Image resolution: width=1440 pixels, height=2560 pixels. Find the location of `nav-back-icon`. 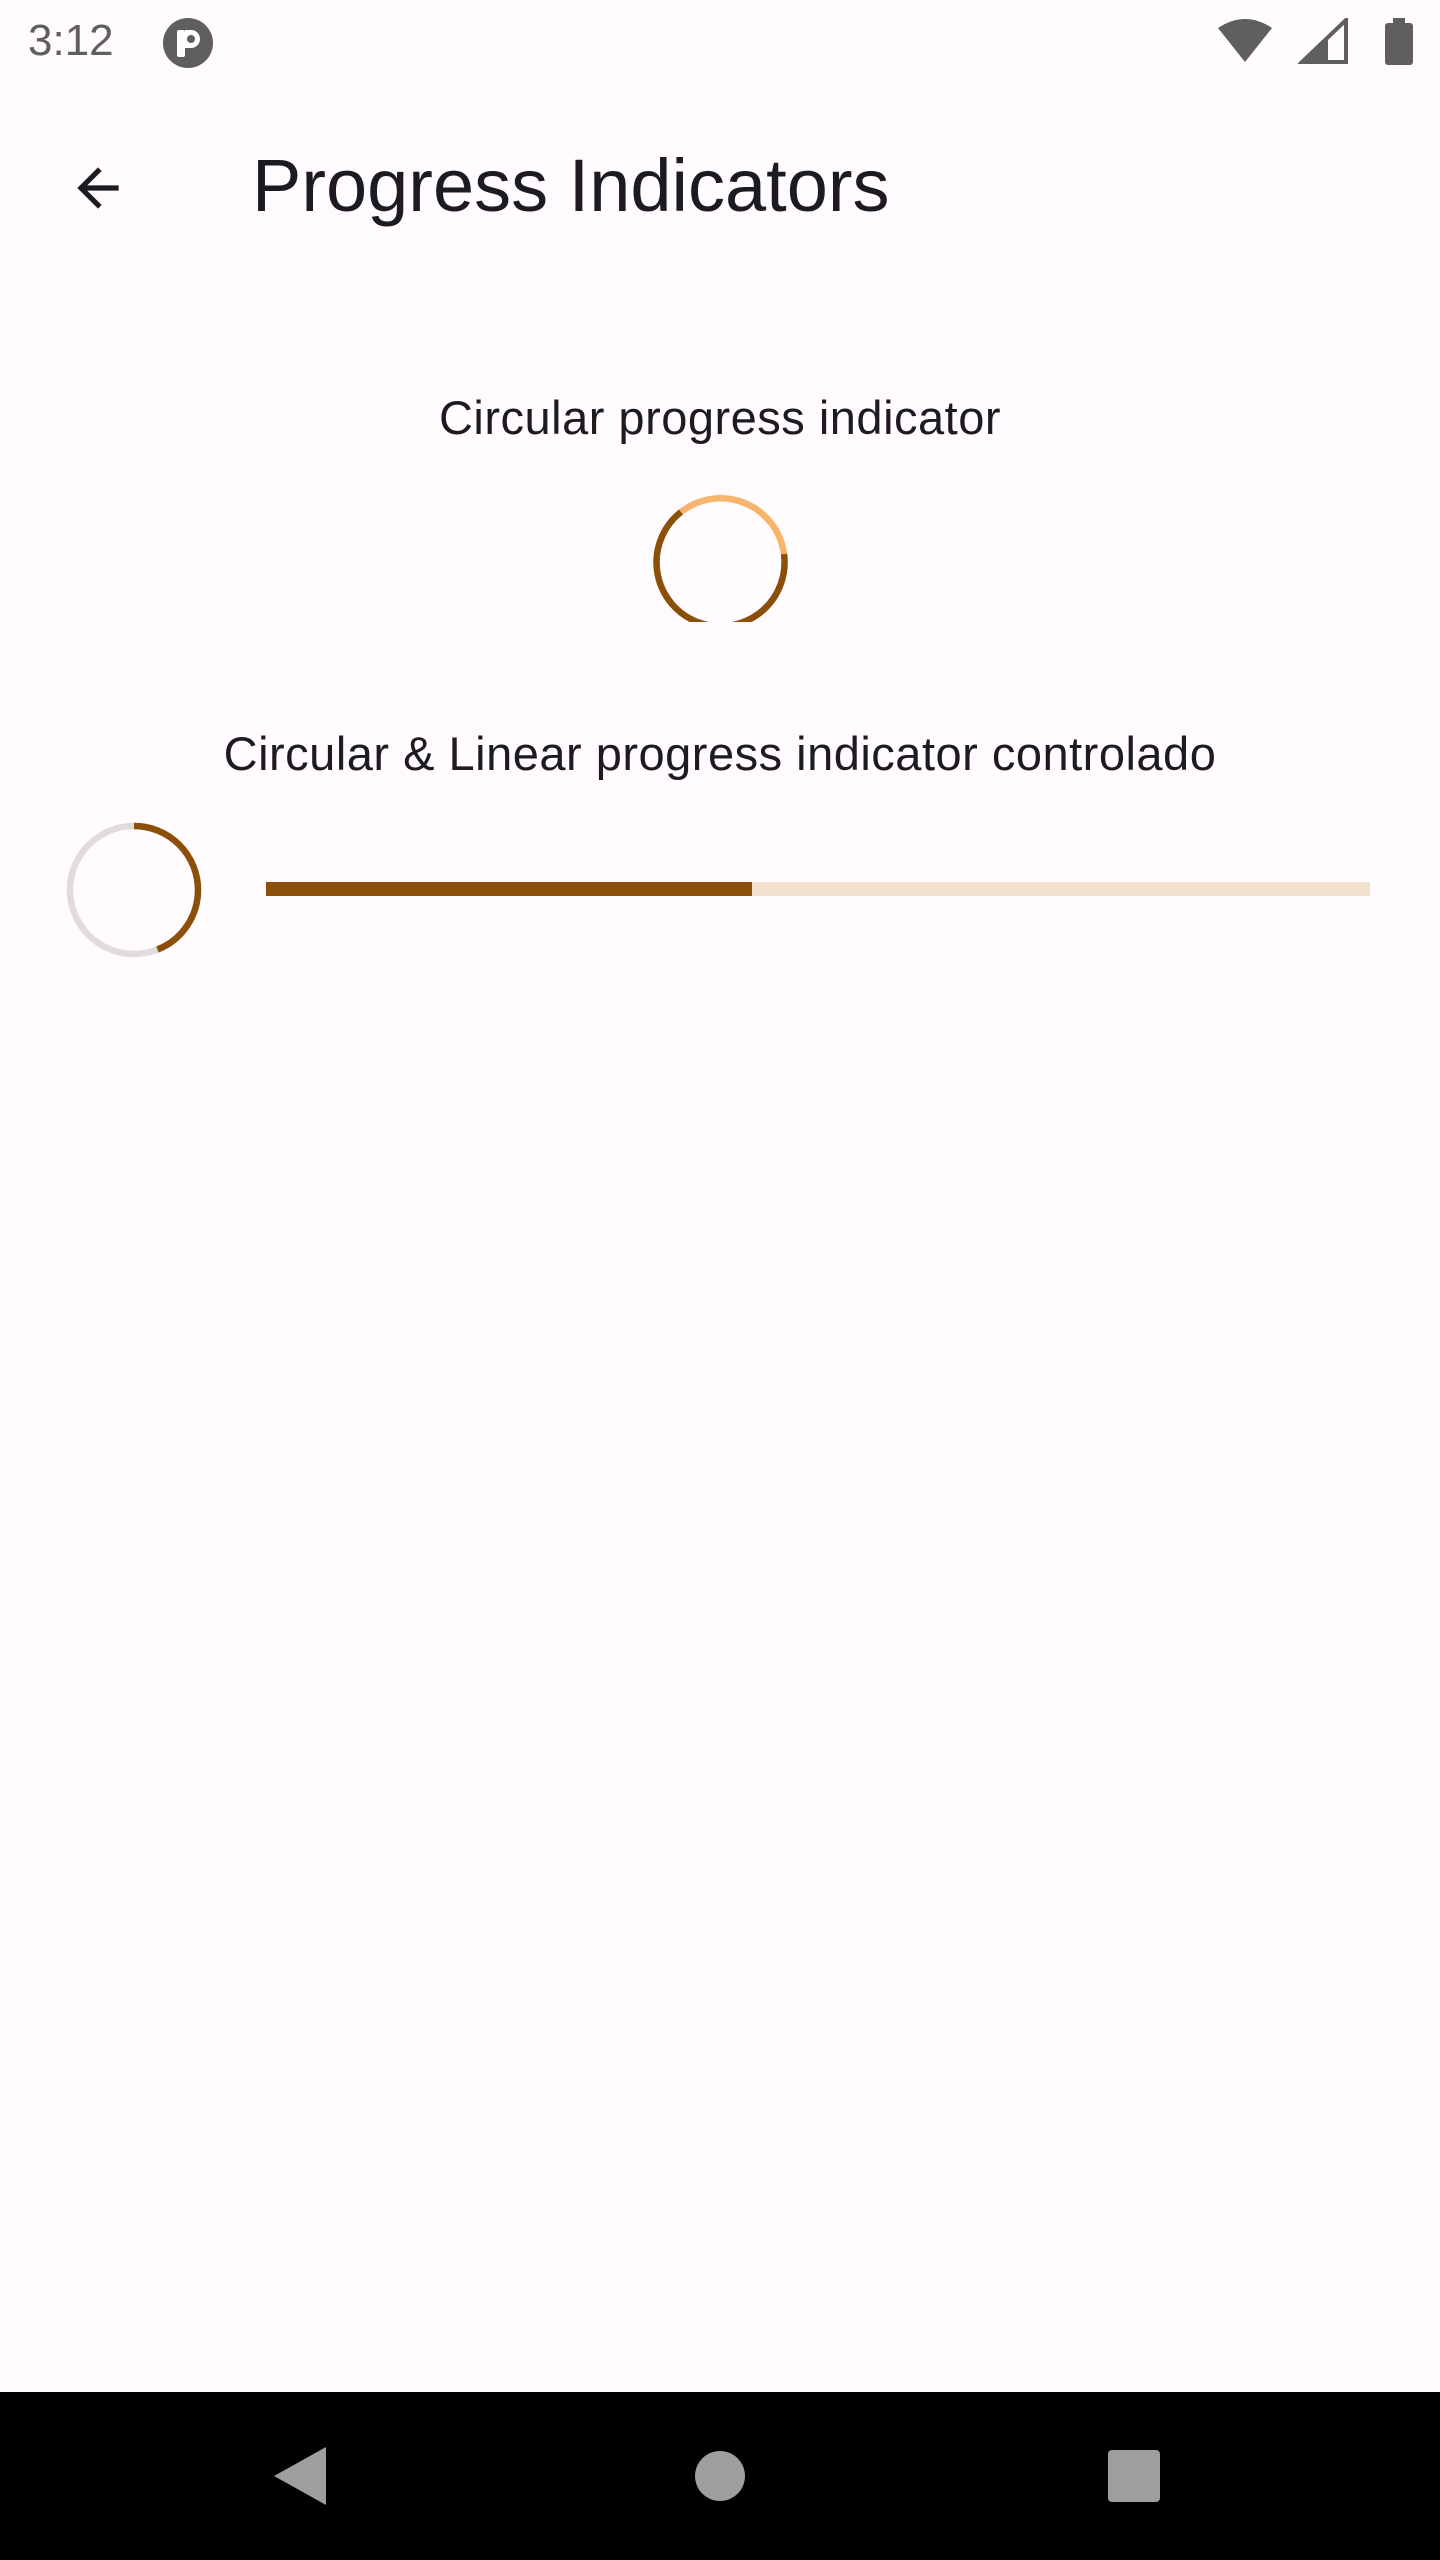

nav-back-icon is located at coordinates (300, 2476).